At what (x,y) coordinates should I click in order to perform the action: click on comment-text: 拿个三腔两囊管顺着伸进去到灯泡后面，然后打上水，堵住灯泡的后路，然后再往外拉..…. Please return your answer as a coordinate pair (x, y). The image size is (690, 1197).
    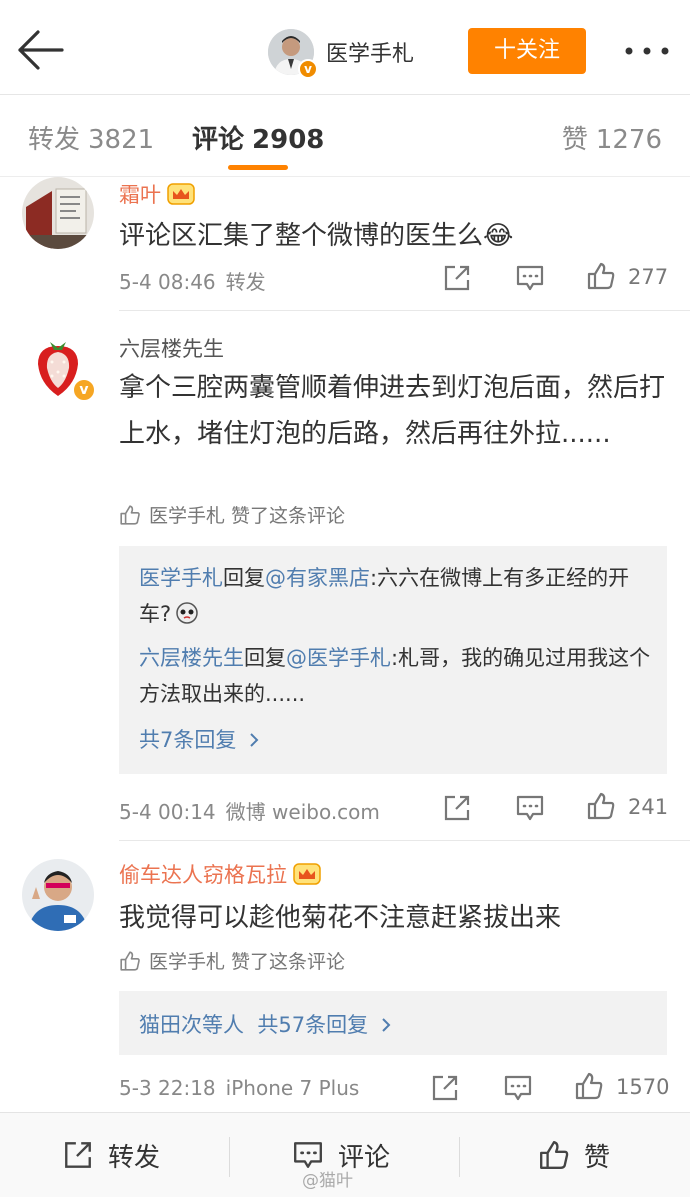
    Looking at the image, I should click on (392, 411).